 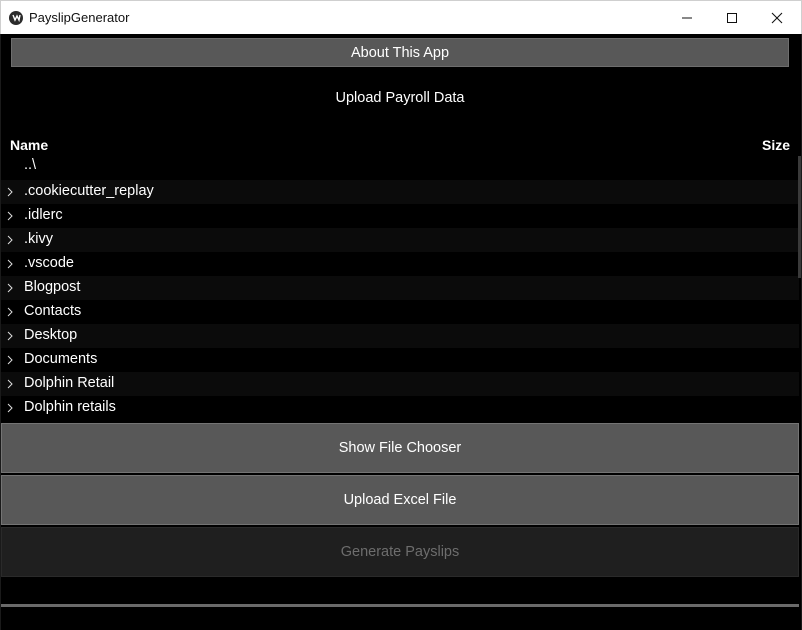 I want to click on minimize-button, so click(x=687, y=18).